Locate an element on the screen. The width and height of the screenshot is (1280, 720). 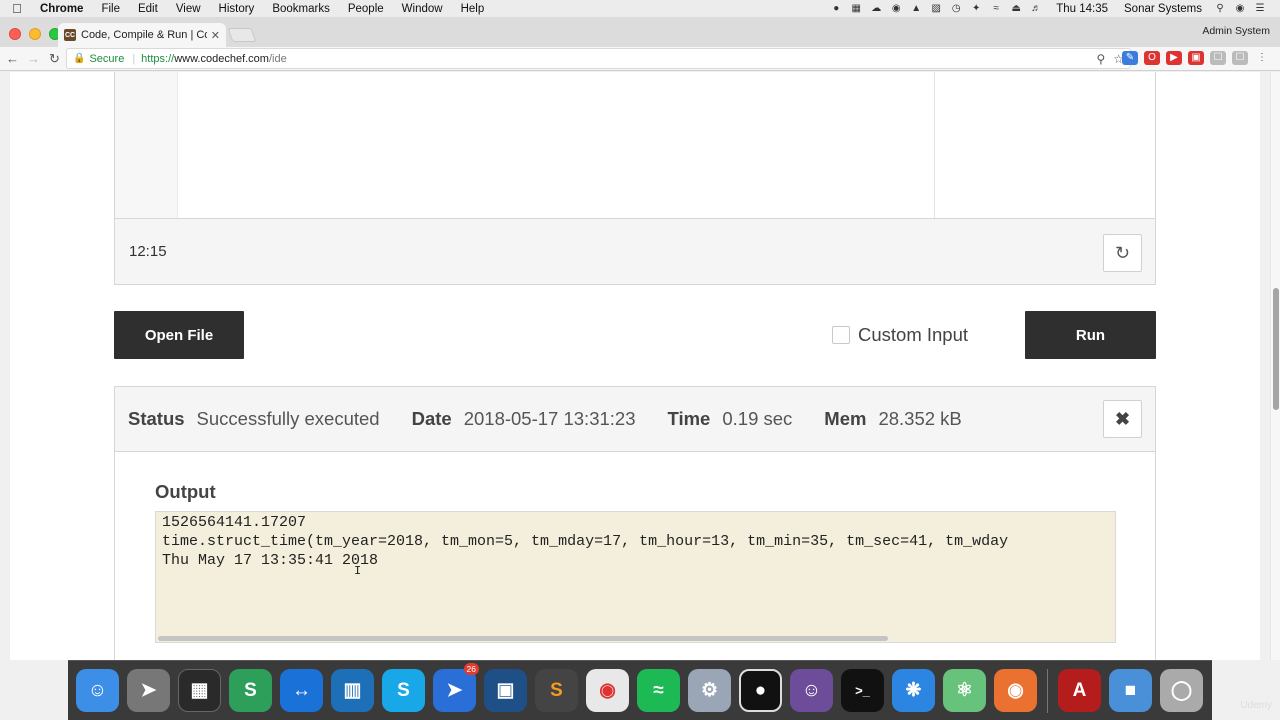
skype-icon: S is located at coordinates (403, 690).